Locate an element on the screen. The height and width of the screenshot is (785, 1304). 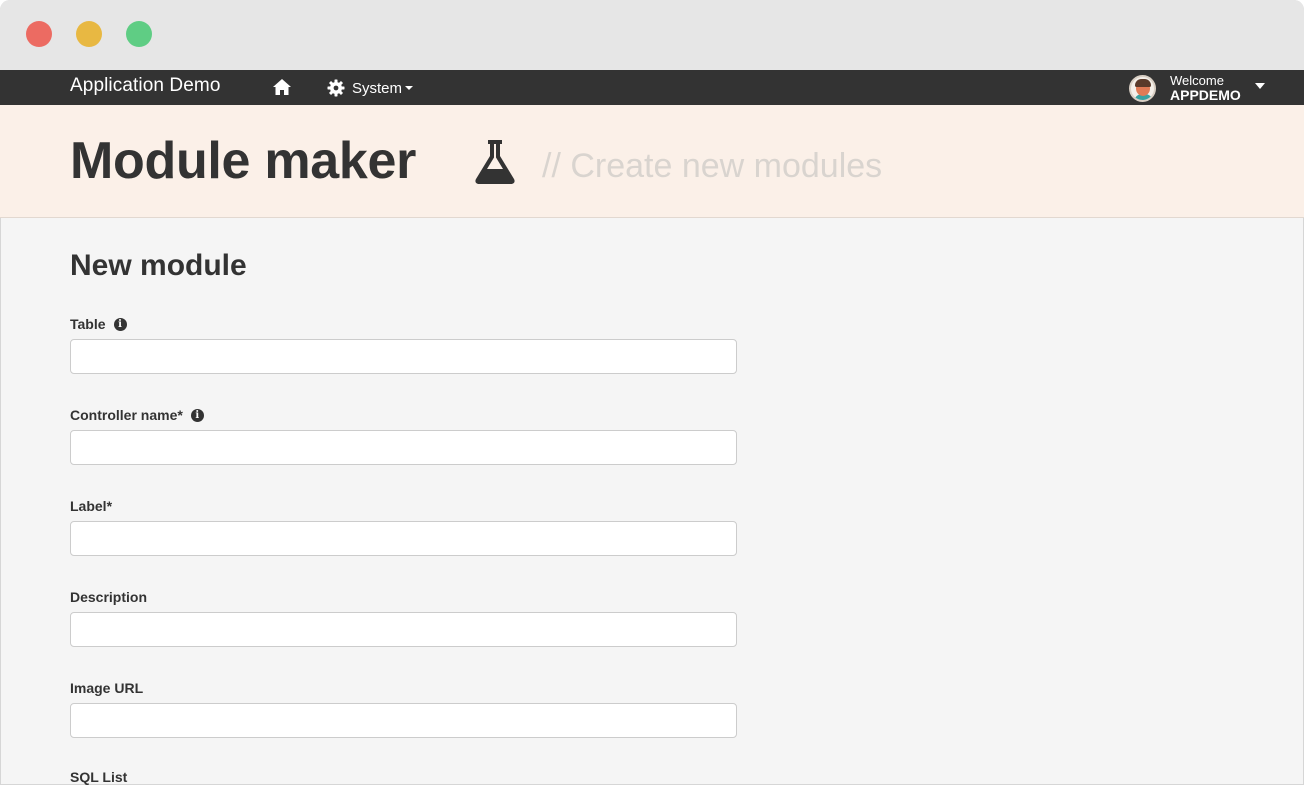
controller-name-label-text: Controller name* is located at coordinates (126, 415).